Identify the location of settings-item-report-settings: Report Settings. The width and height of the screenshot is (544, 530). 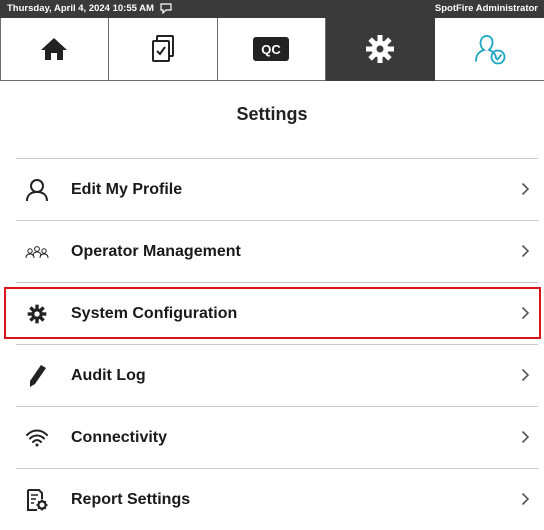
(280, 499).